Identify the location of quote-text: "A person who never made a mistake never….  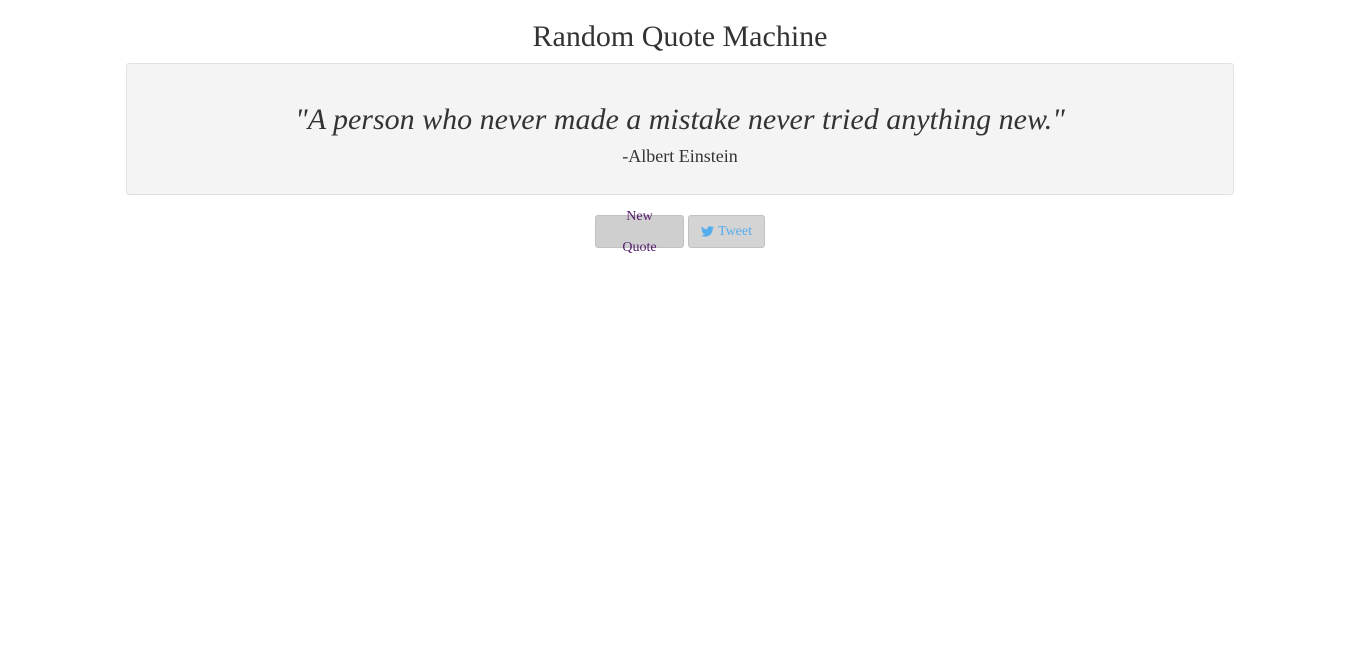
(680, 119).